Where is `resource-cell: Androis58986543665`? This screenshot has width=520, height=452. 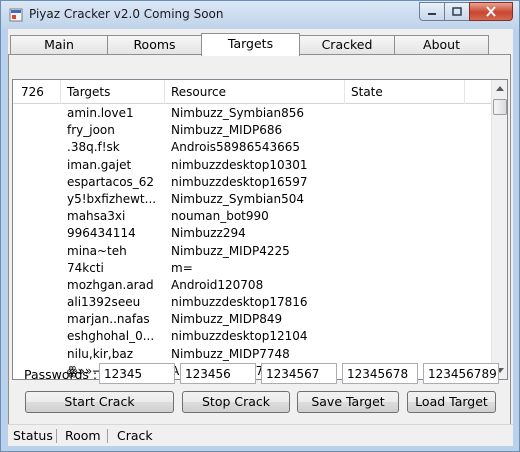 resource-cell: Androis58986543665 is located at coordinates (236, 147).